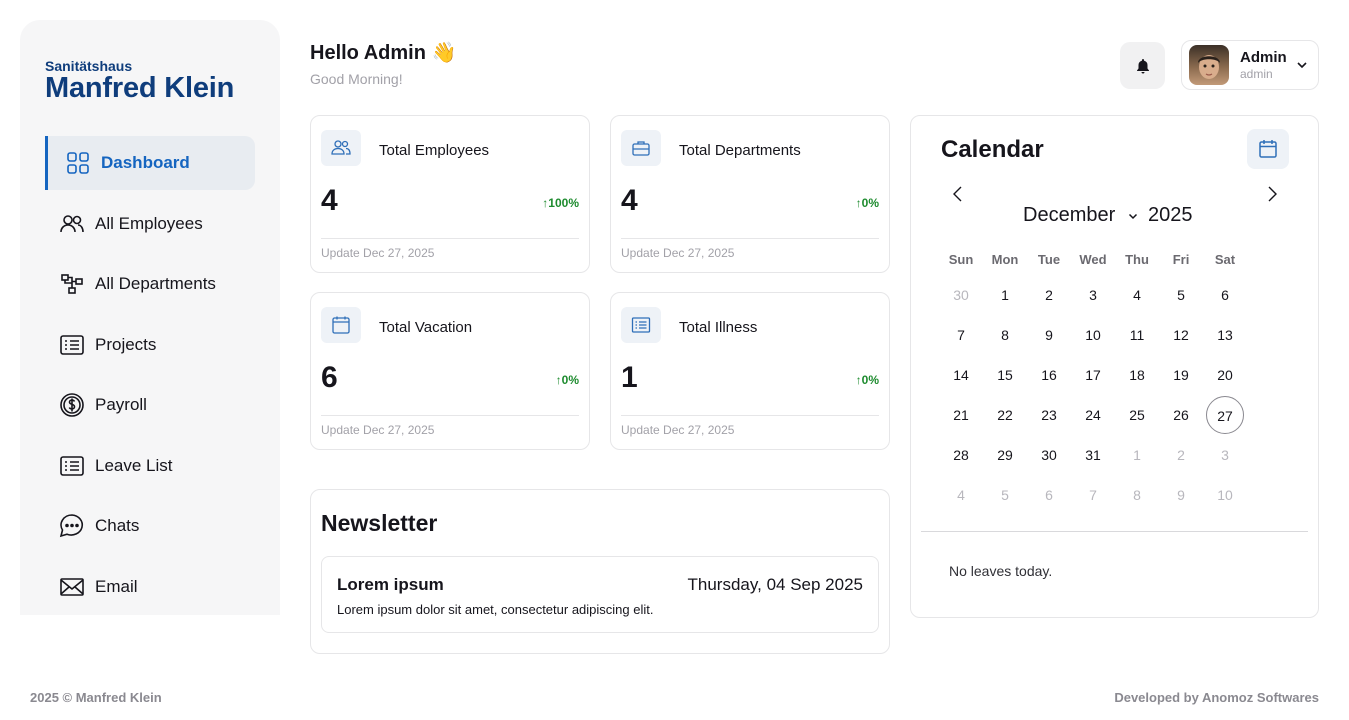  What do you see at coordinates (150, 284) in the screenshot?
I see `sidebar-item-all-departments: All Departments` at bounding box center [150, 284].